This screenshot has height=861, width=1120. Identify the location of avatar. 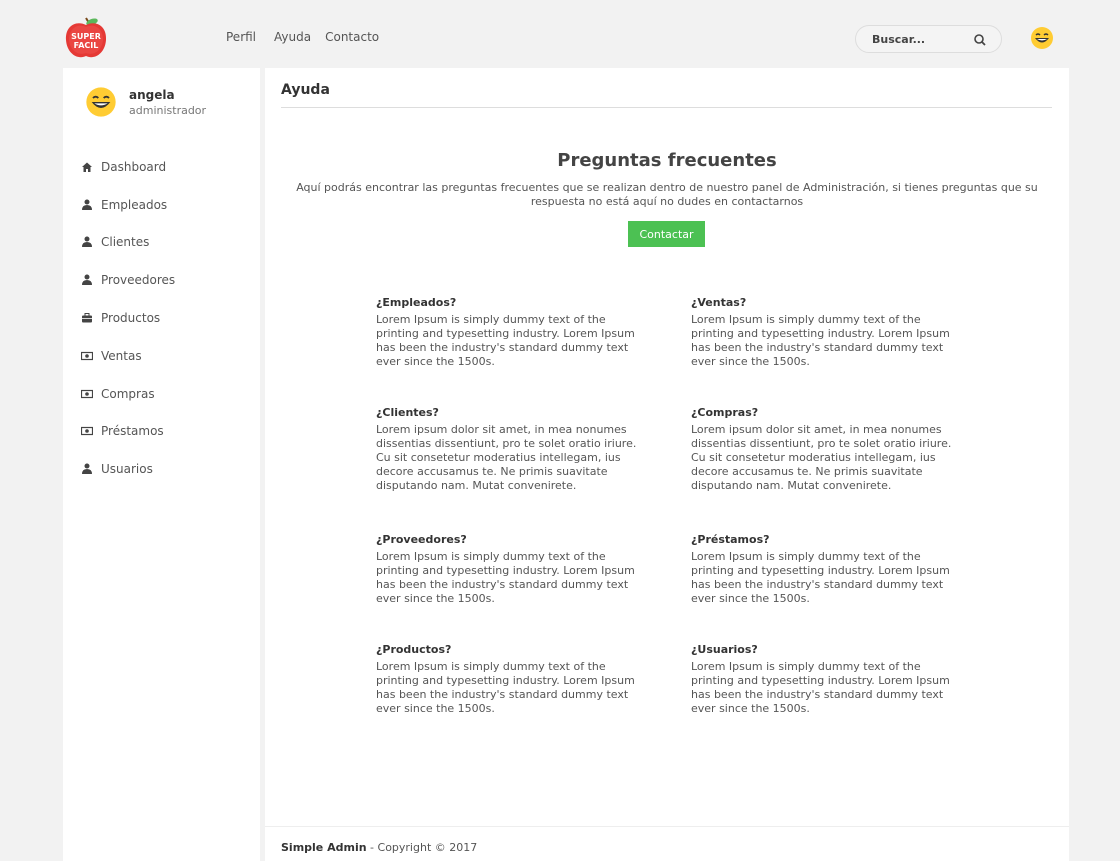
(101, 102).